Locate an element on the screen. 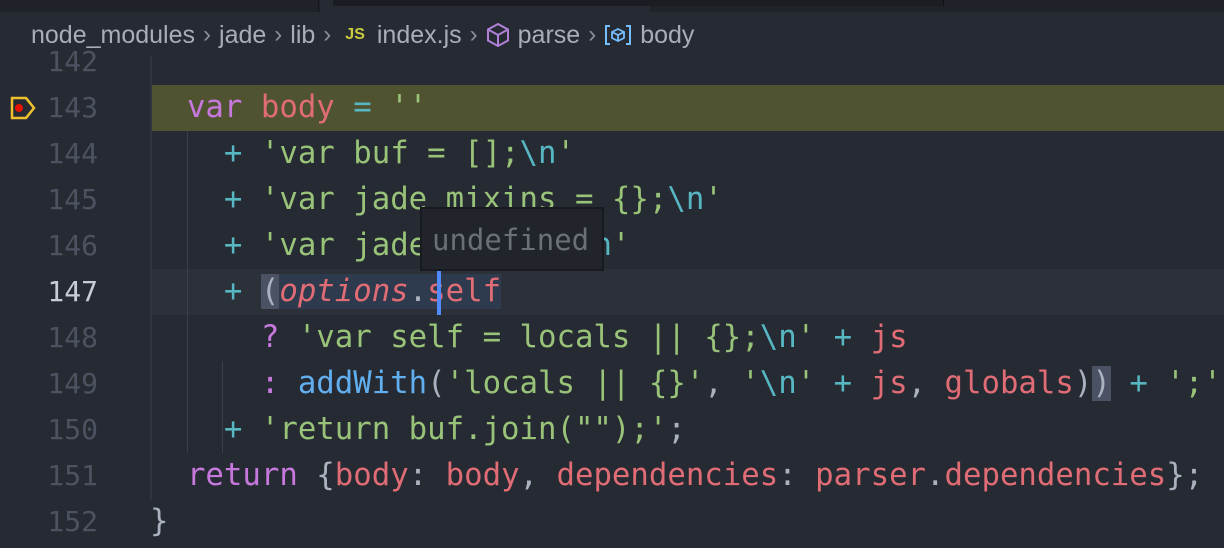  editor-tab is located at coordinates (241, 6).